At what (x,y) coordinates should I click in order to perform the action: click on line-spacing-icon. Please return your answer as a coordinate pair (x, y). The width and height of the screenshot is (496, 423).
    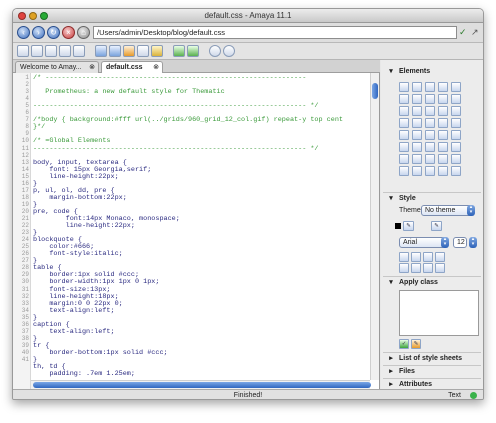
    Looking at the image, I should click on (428, 268).